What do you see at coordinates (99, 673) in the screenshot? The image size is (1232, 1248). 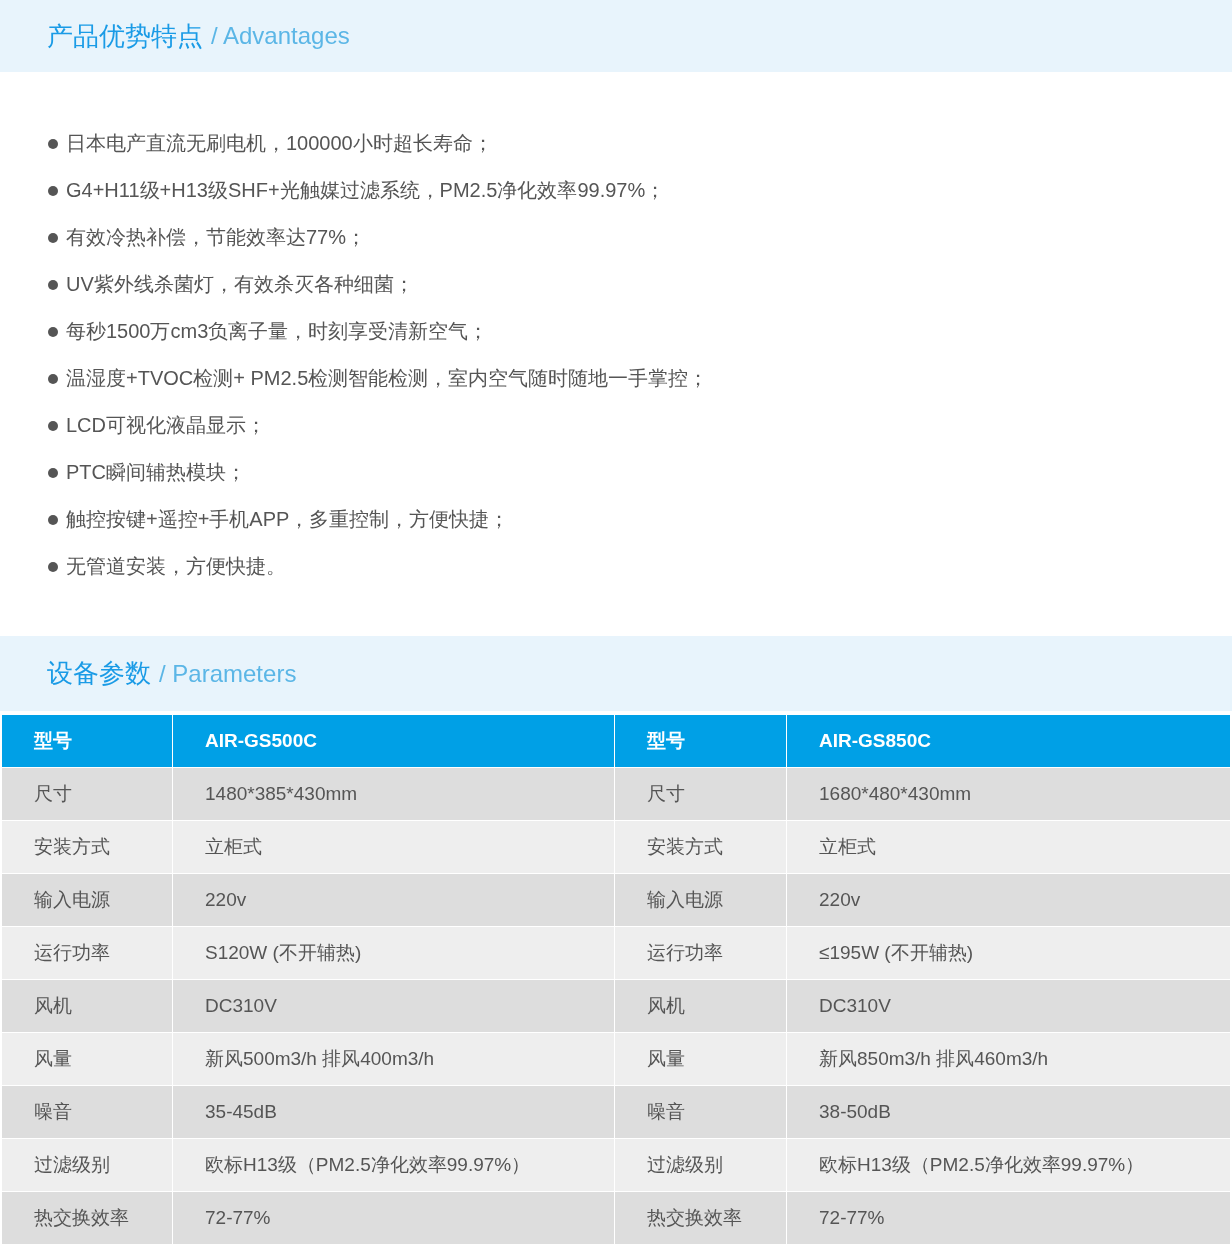 I see `section-title: 设备参数` at bounding box center [99, 673].